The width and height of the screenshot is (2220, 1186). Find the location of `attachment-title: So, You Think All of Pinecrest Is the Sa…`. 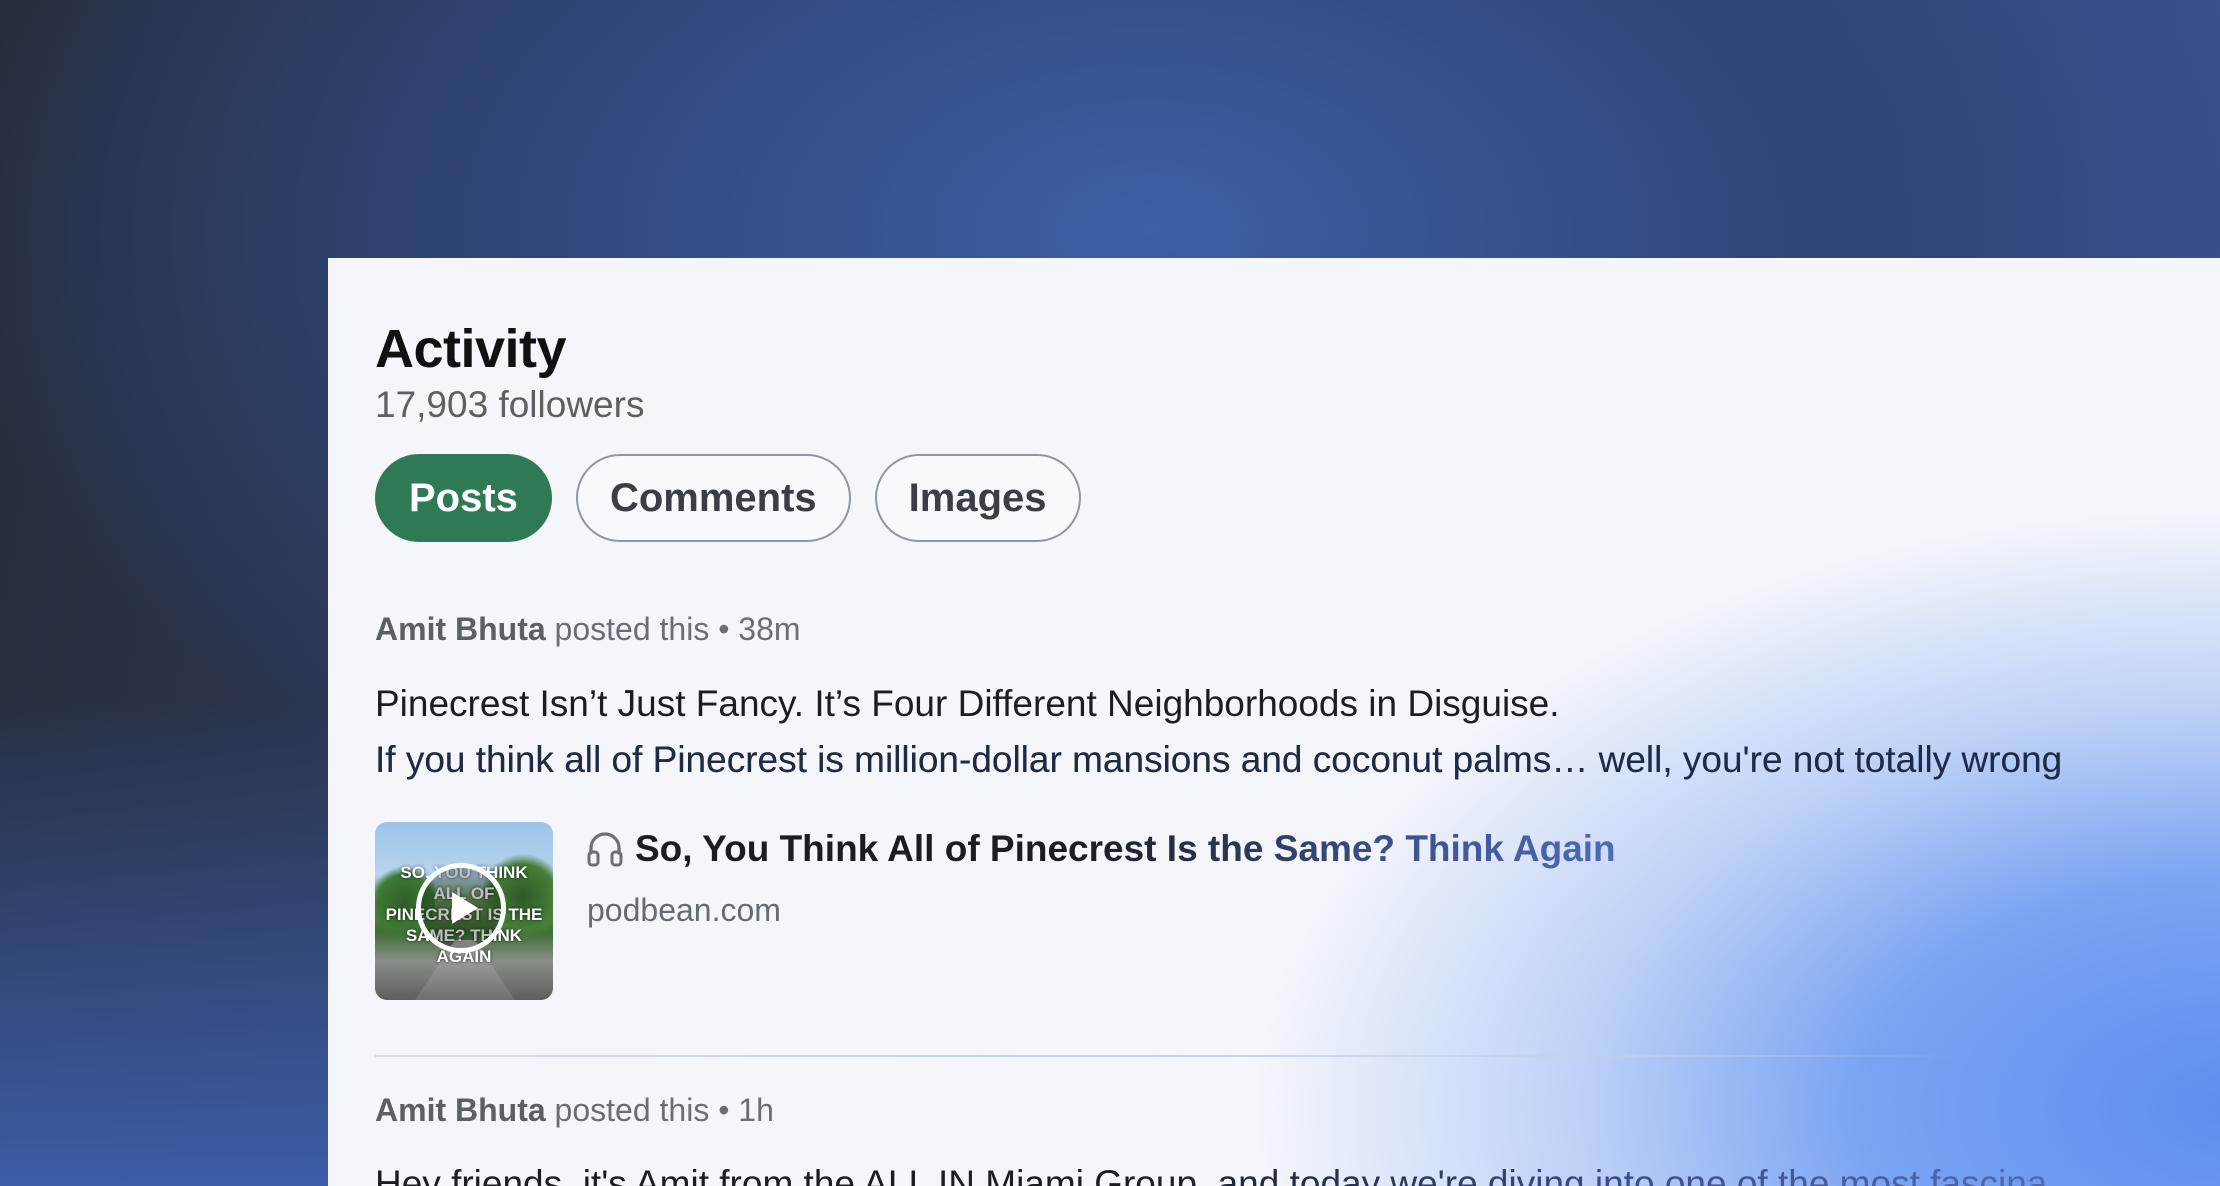

attachment-title: So, You Think All of Pinecrest Is the Sa… is located at coordinates (1125, 848).